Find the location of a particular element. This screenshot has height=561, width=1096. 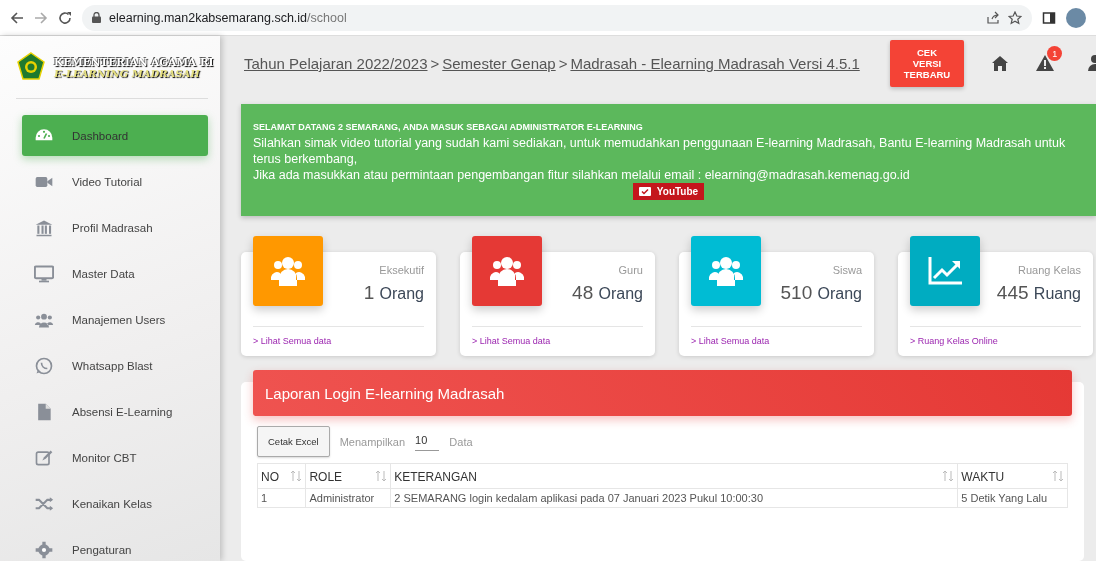

sidebar-item: Profil Madrasah is located at coordinates (115, 227).